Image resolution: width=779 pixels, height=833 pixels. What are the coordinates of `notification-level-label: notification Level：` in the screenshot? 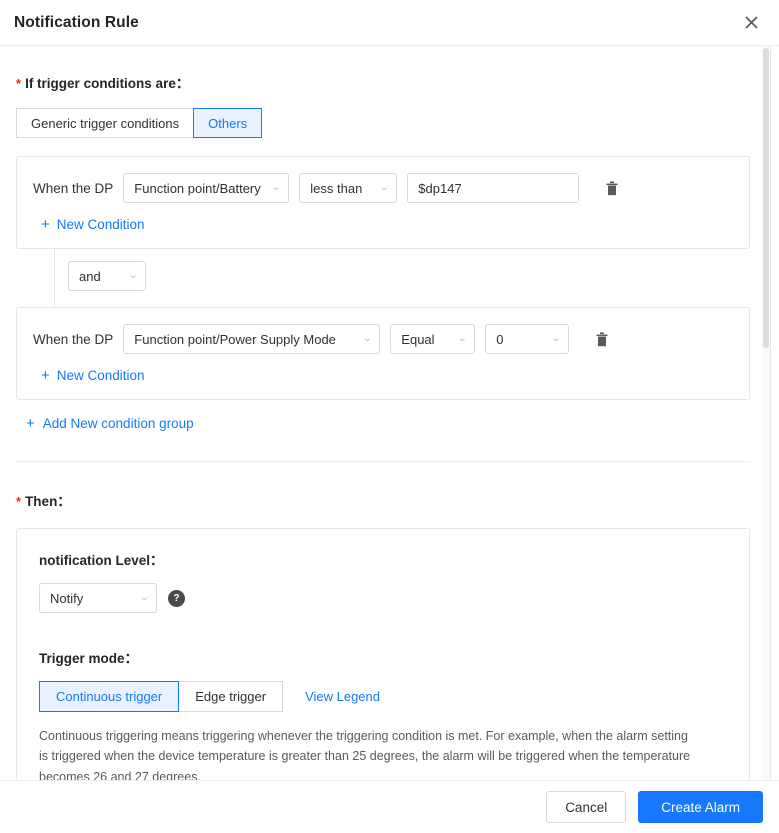 It's located at (101, 560).